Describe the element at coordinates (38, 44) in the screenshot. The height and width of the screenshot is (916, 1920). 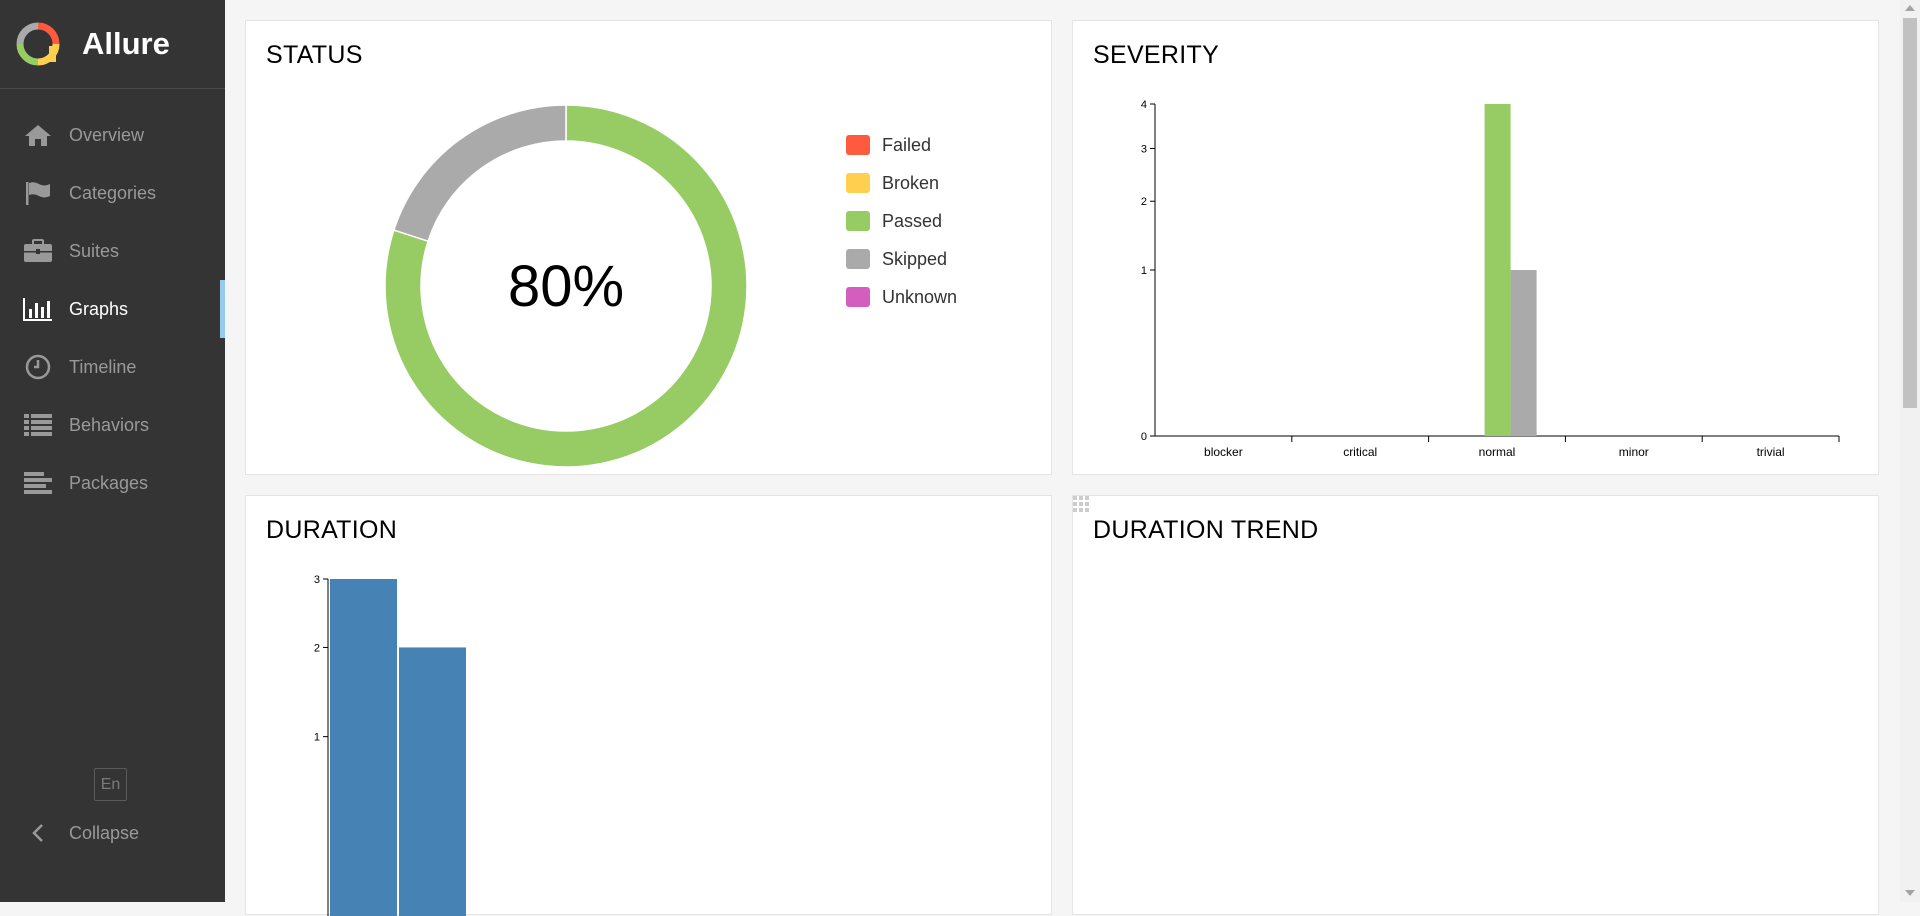
I see `allure-logo-icon` at that location.